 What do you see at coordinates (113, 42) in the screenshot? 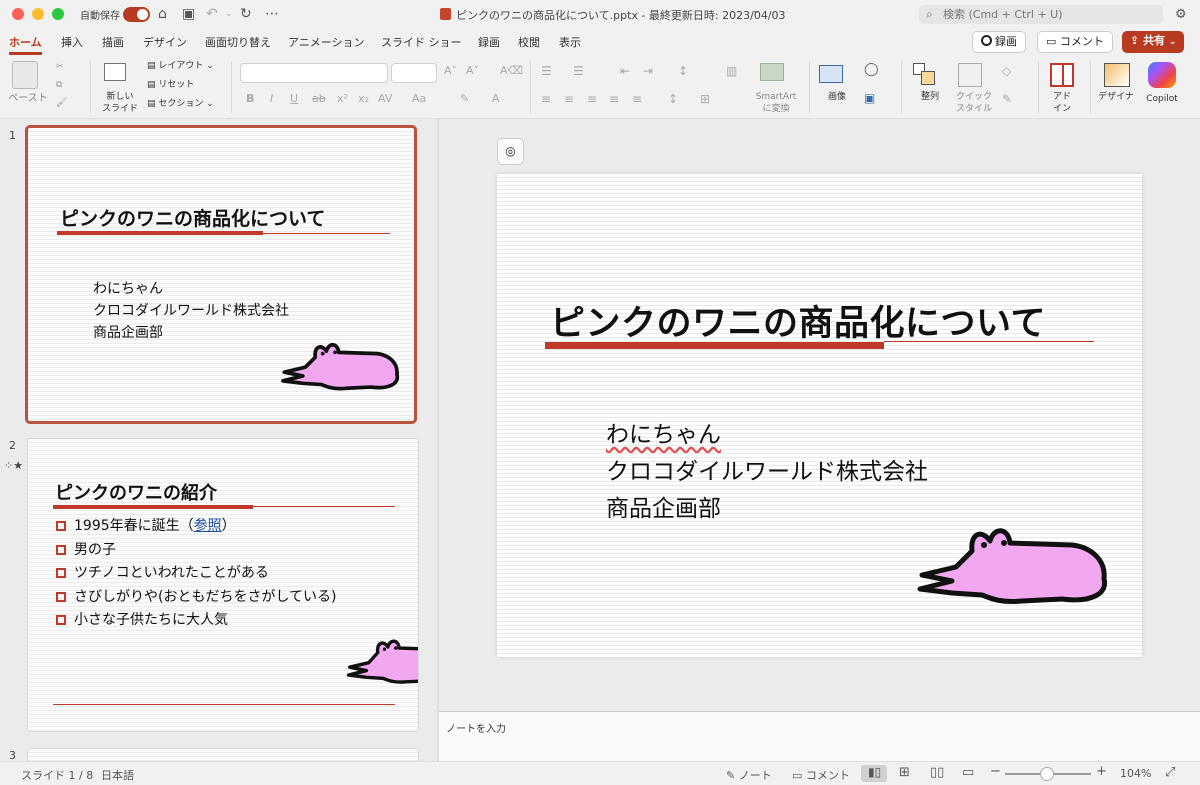
I see `tab-draw: 描画` at bounding box center [113, 42].